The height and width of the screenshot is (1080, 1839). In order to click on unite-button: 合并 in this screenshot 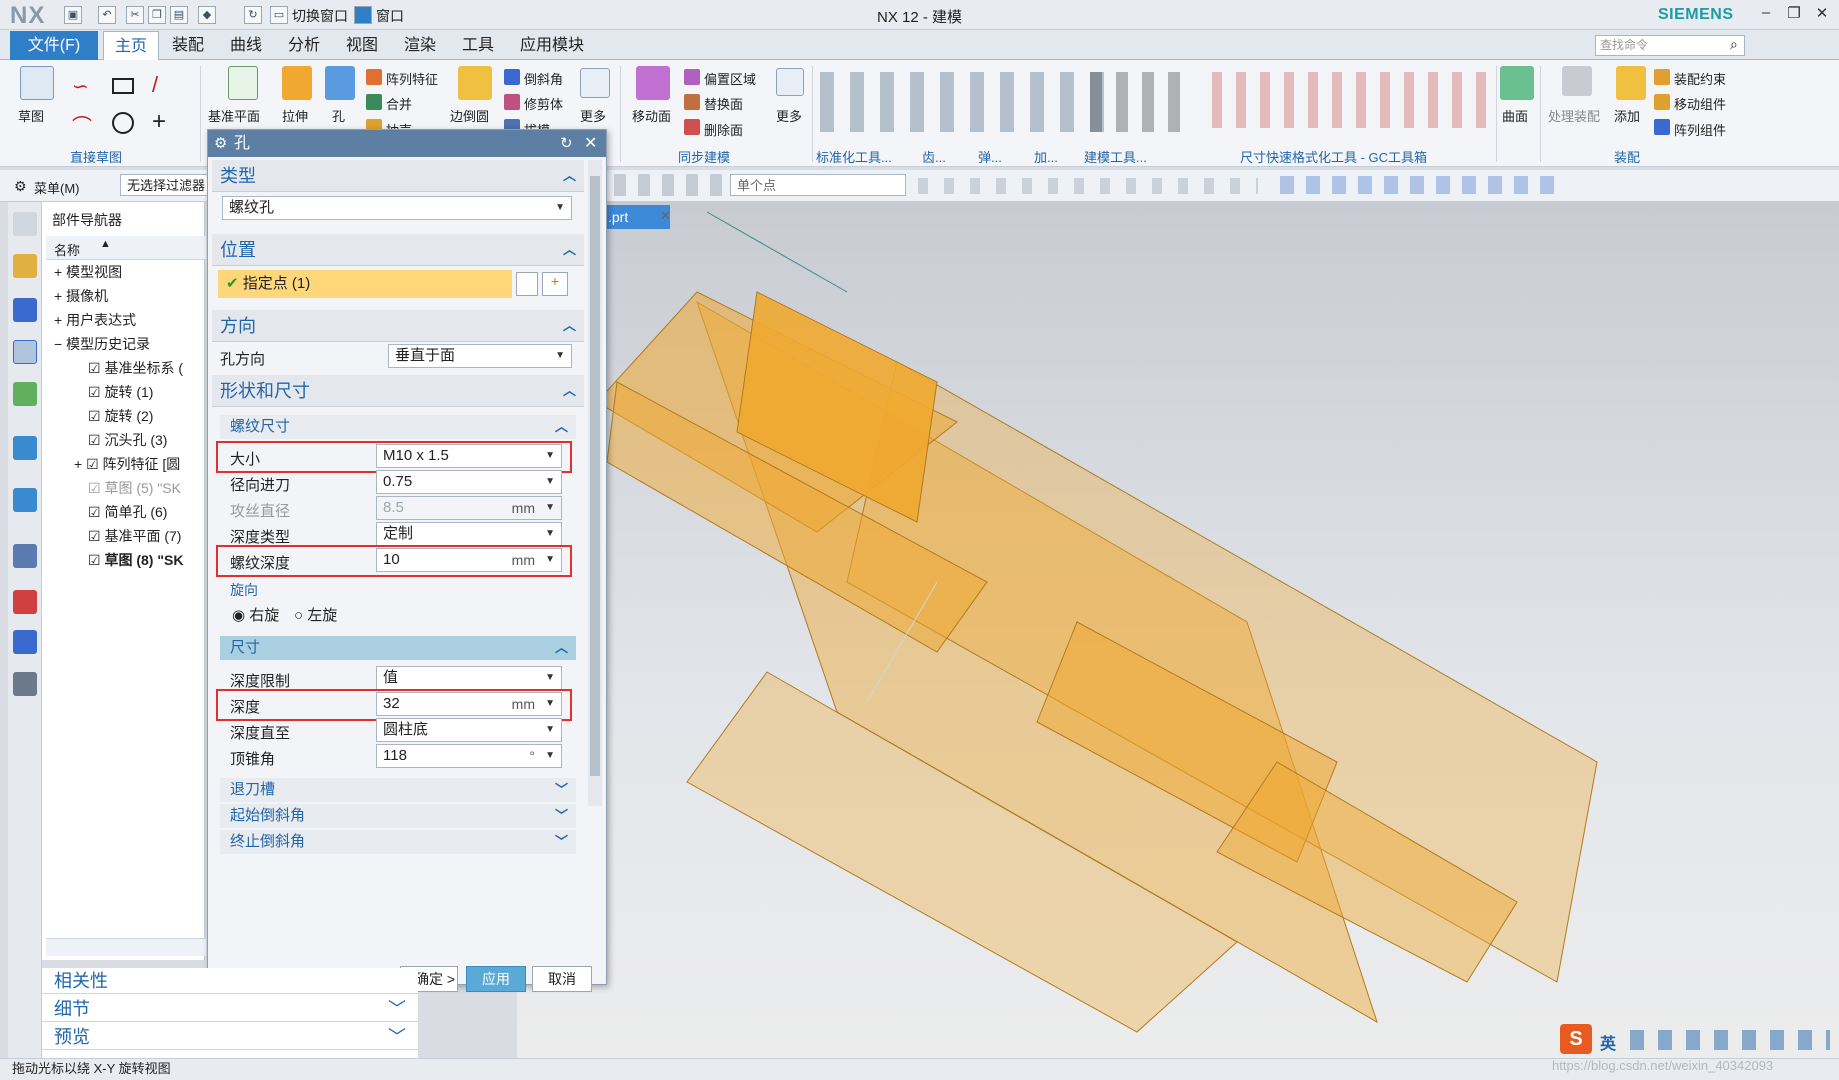, I will do `click(399, 103)`.